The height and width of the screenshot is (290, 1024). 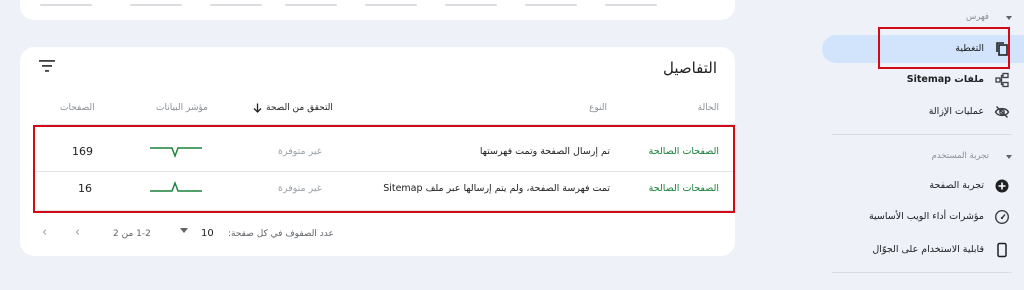 I want to click on column-header-trend: مؤشر البيانات, so click(x=182, y=108).